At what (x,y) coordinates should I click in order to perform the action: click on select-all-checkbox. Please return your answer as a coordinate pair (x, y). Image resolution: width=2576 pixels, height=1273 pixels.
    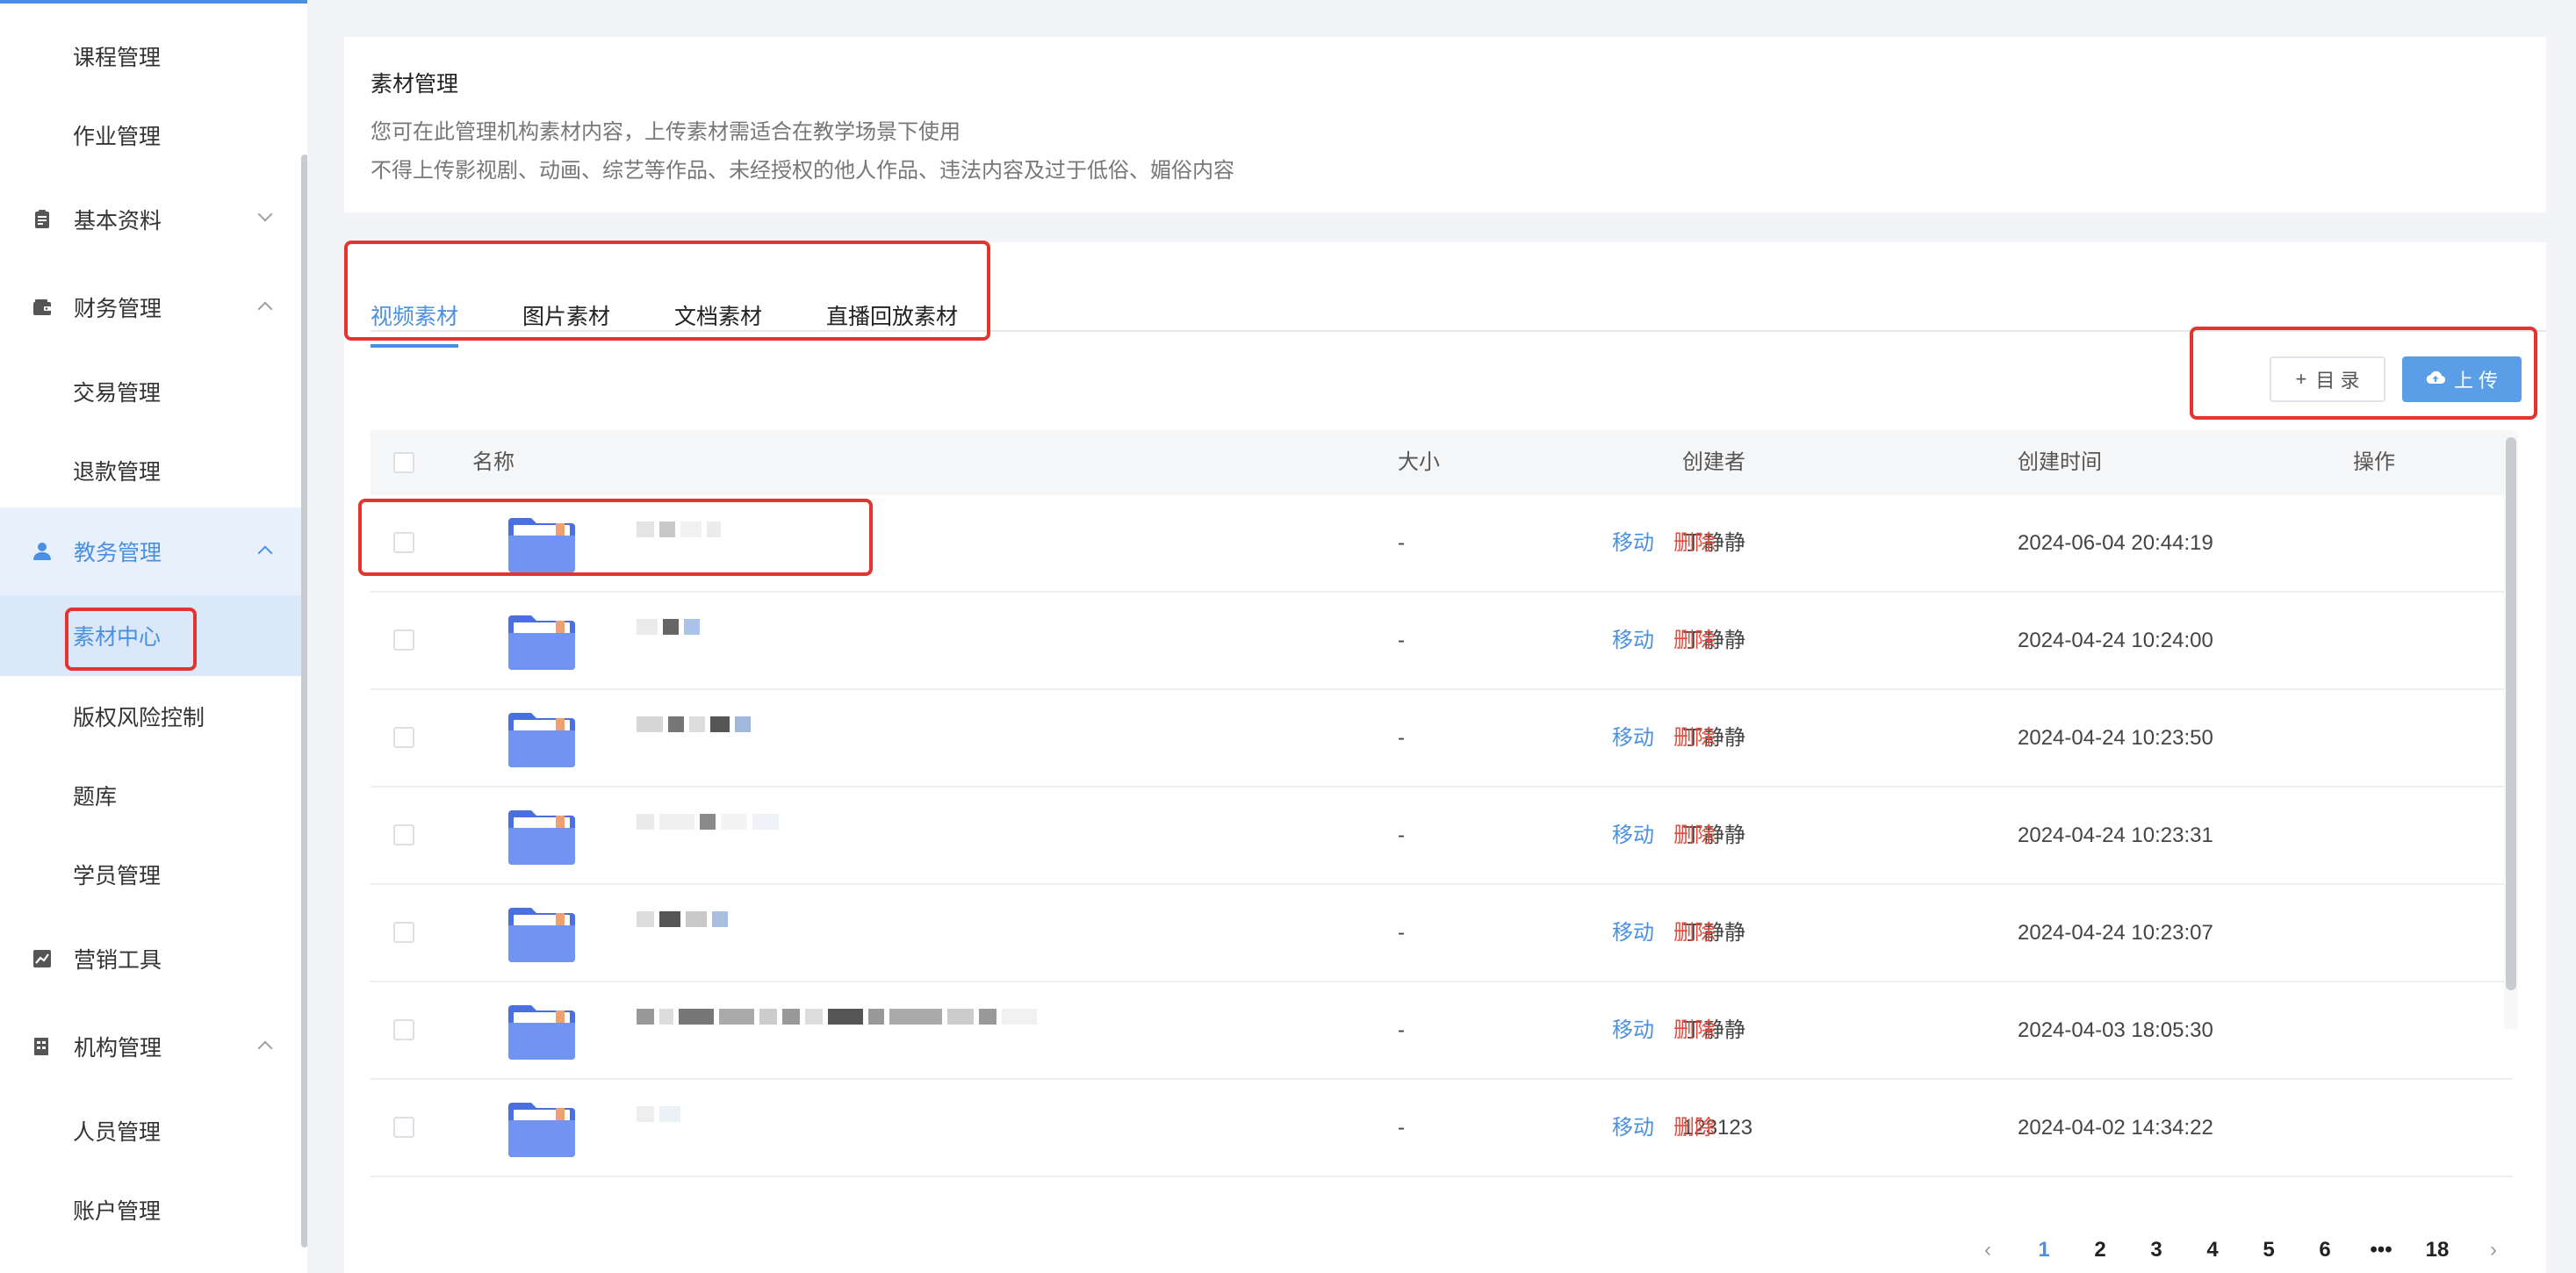
    Looking at the image, I should click on (403, 463).